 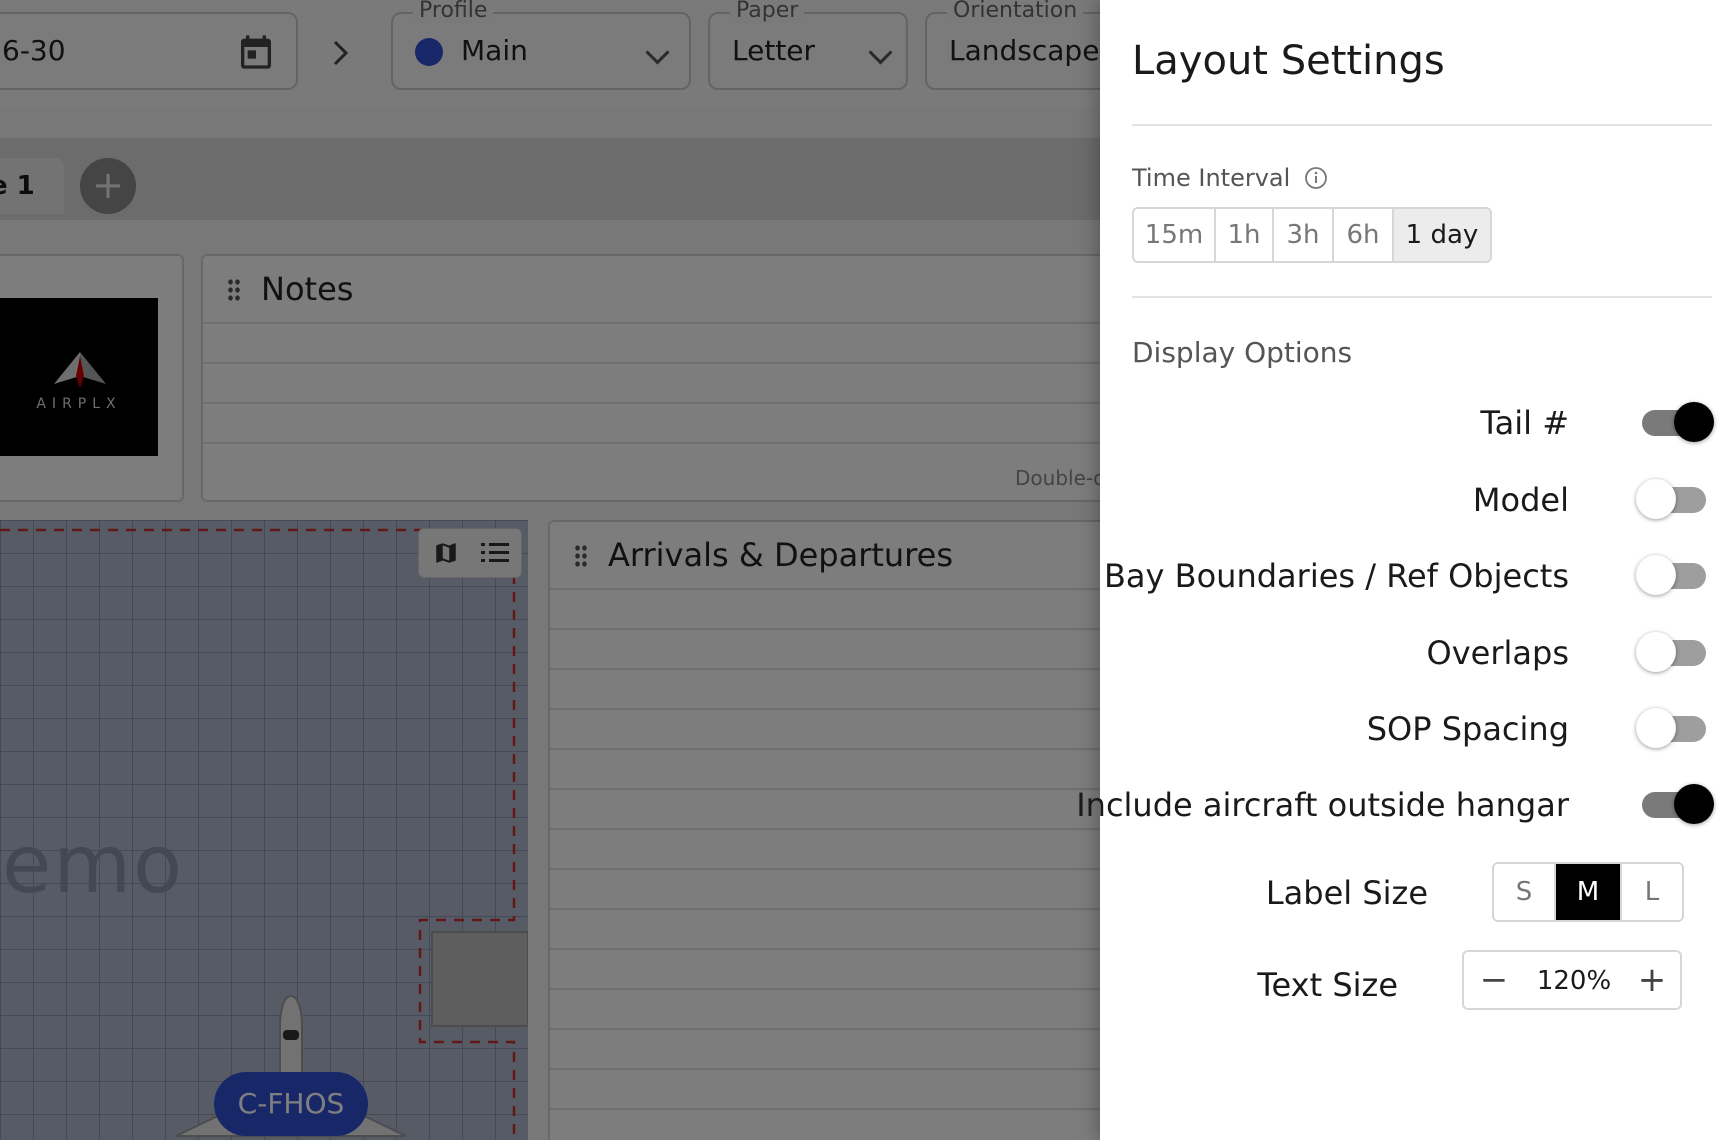 I want to click on time-interval-label: Time Interval, so click(x=1230, y=178).